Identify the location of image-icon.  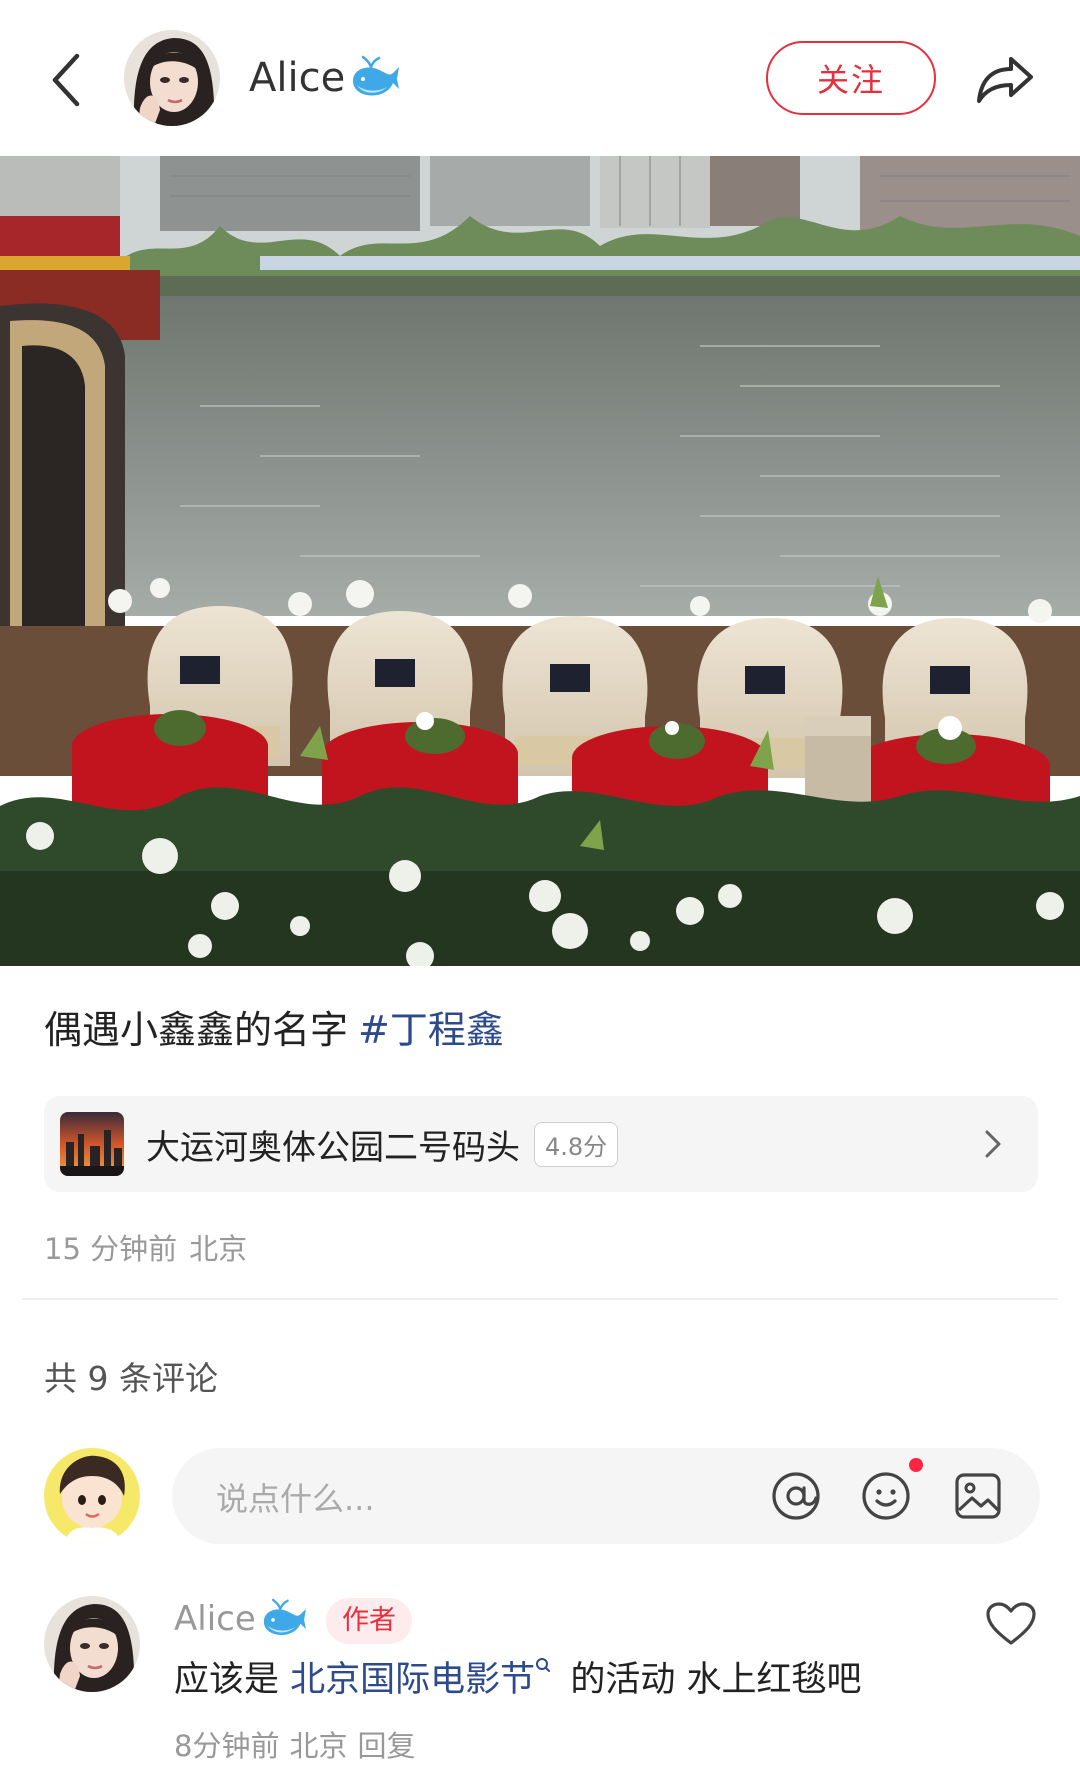
(978, 1496).